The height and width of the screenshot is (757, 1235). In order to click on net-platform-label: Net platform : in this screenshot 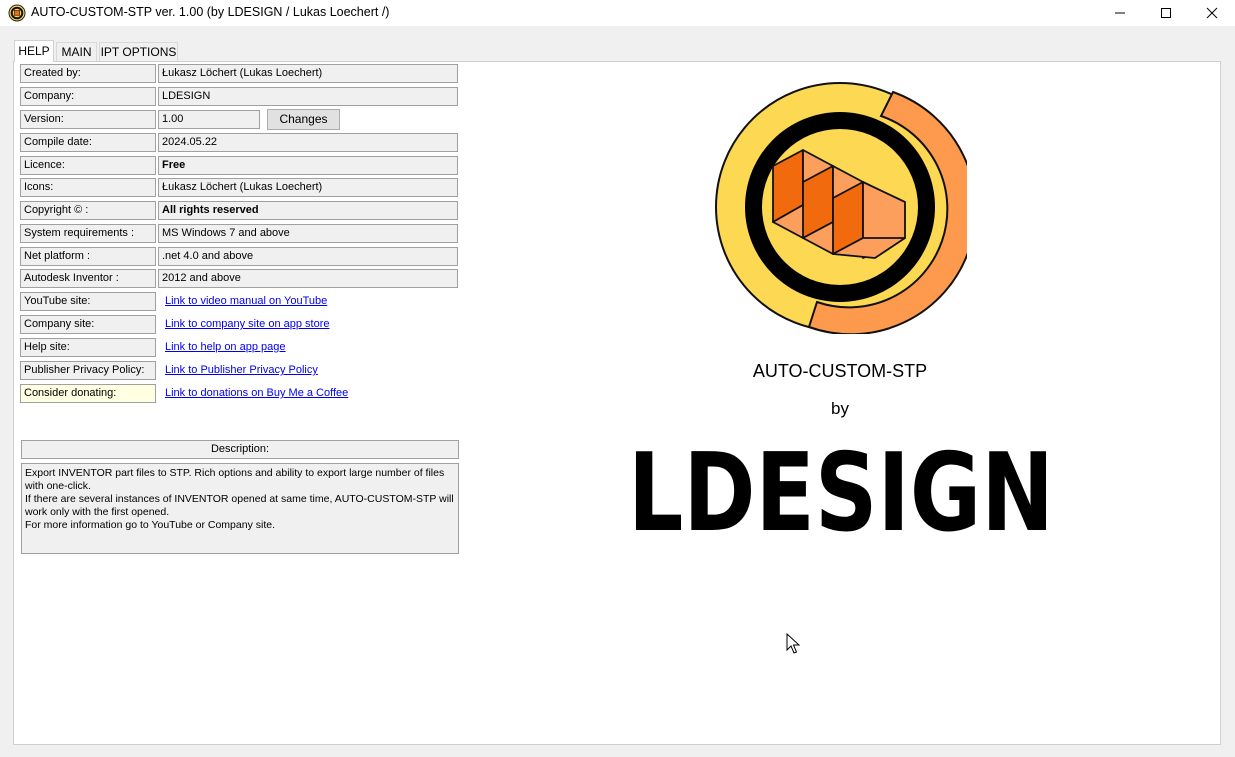, I will do `click(88, 256)`.